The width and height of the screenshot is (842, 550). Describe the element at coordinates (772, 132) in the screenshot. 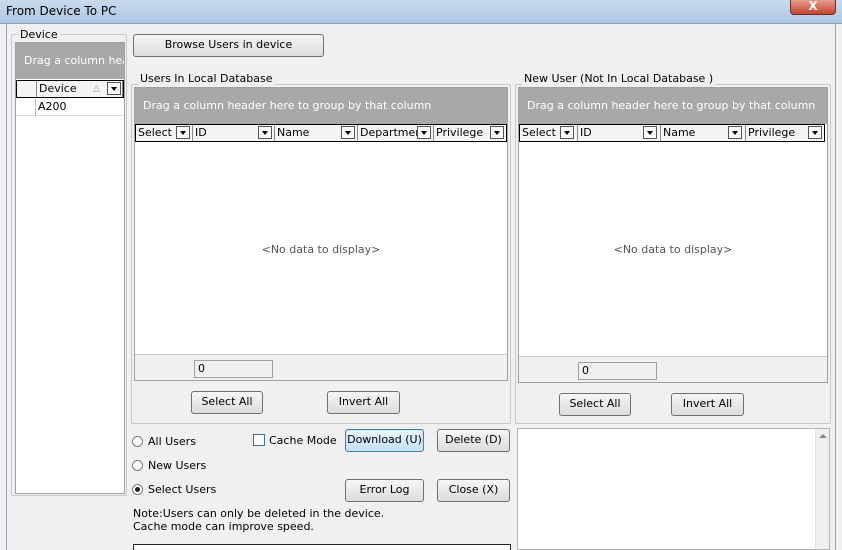

I see `new-user-col-privilege-label: Privilege` at that location.